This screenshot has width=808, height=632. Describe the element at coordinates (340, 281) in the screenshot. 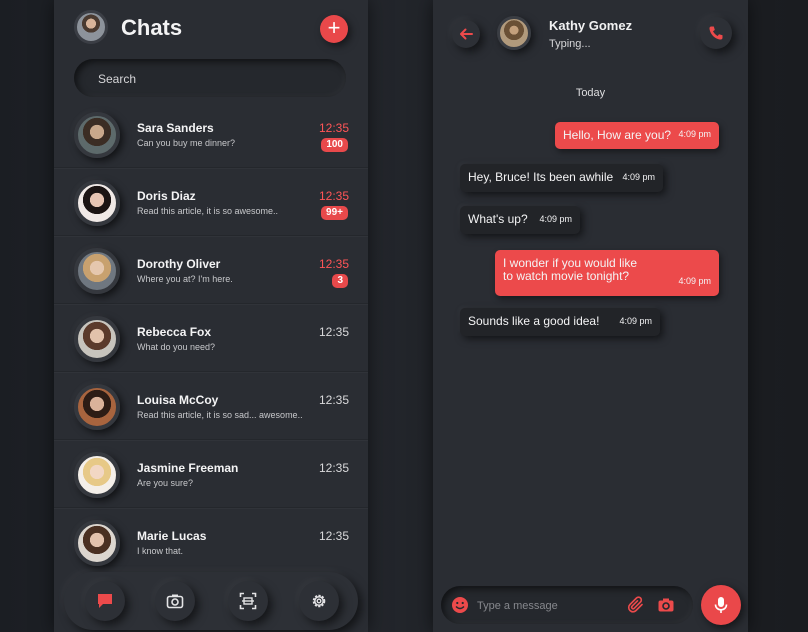

I see `unread-badge: 3` at that location.